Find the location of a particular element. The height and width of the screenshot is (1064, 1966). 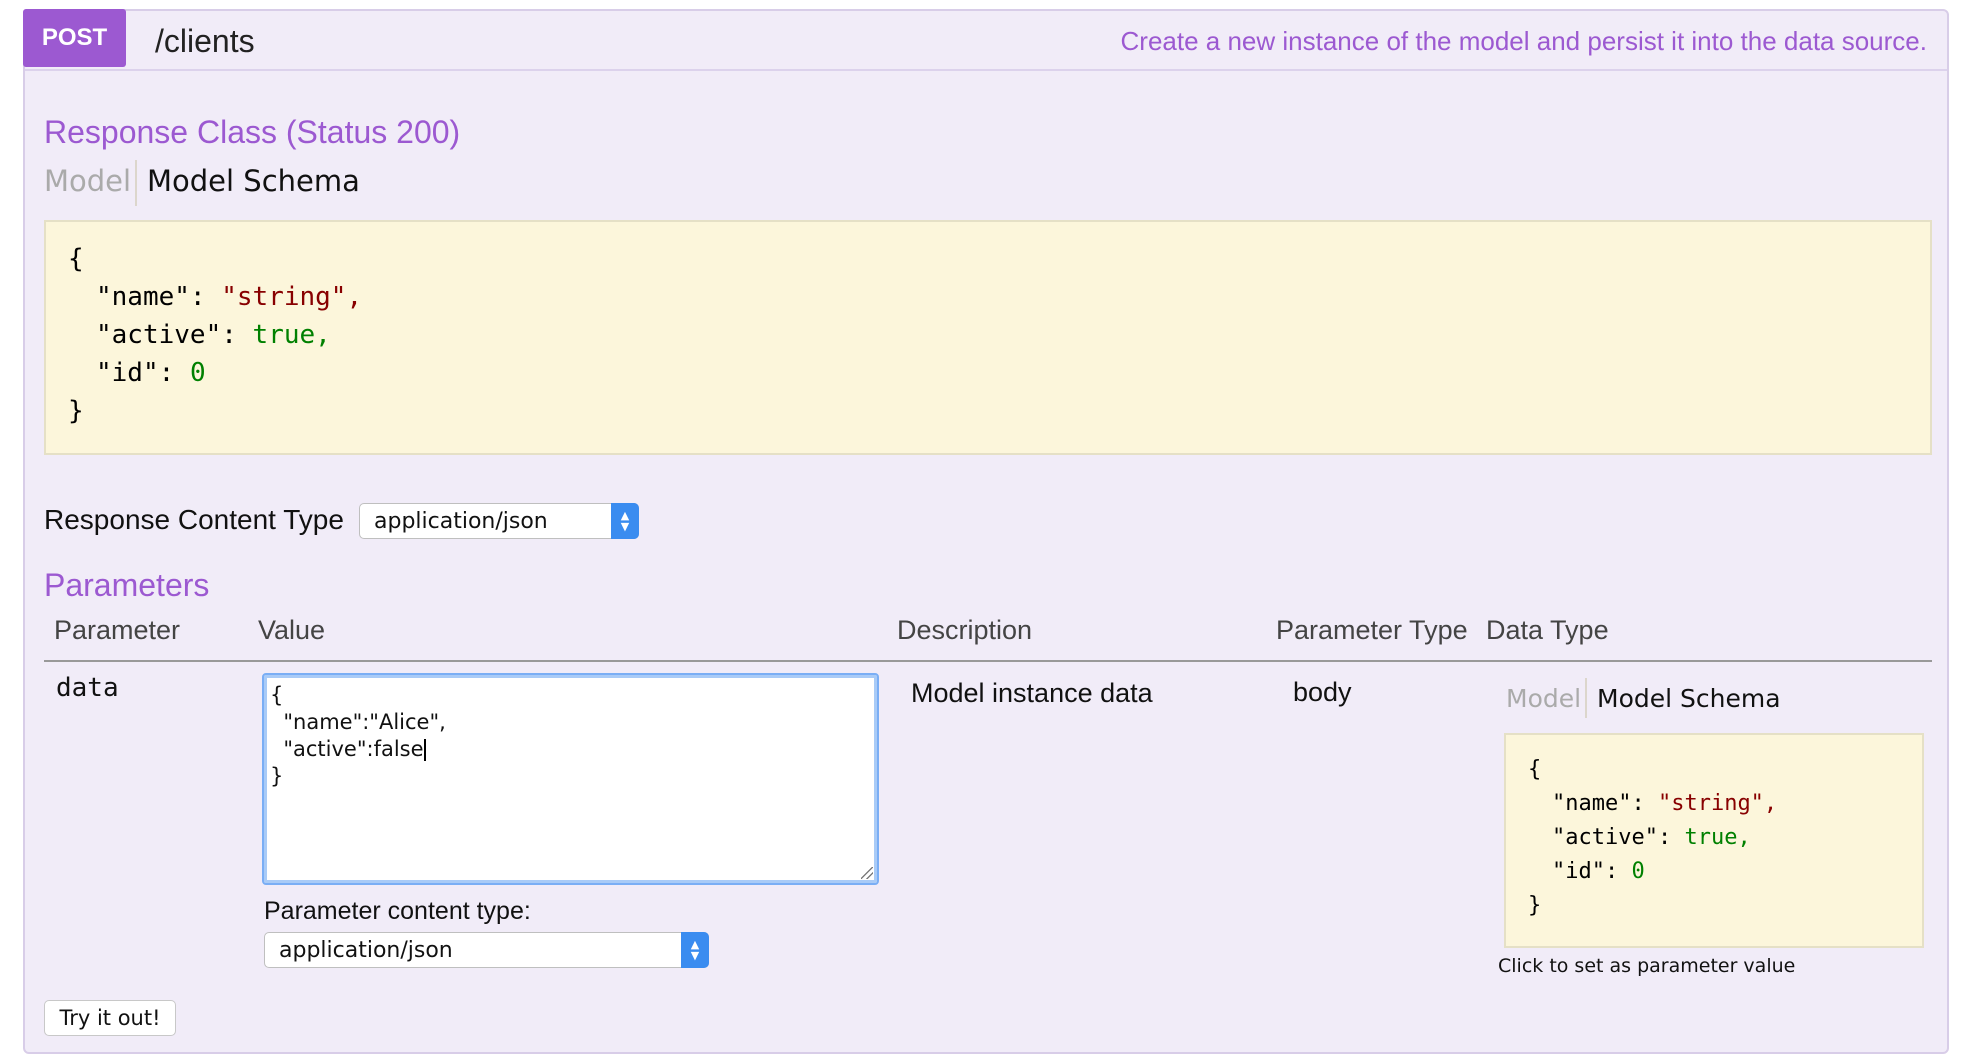

col-data-type: Data Type is located at coordinates (1547, 630).